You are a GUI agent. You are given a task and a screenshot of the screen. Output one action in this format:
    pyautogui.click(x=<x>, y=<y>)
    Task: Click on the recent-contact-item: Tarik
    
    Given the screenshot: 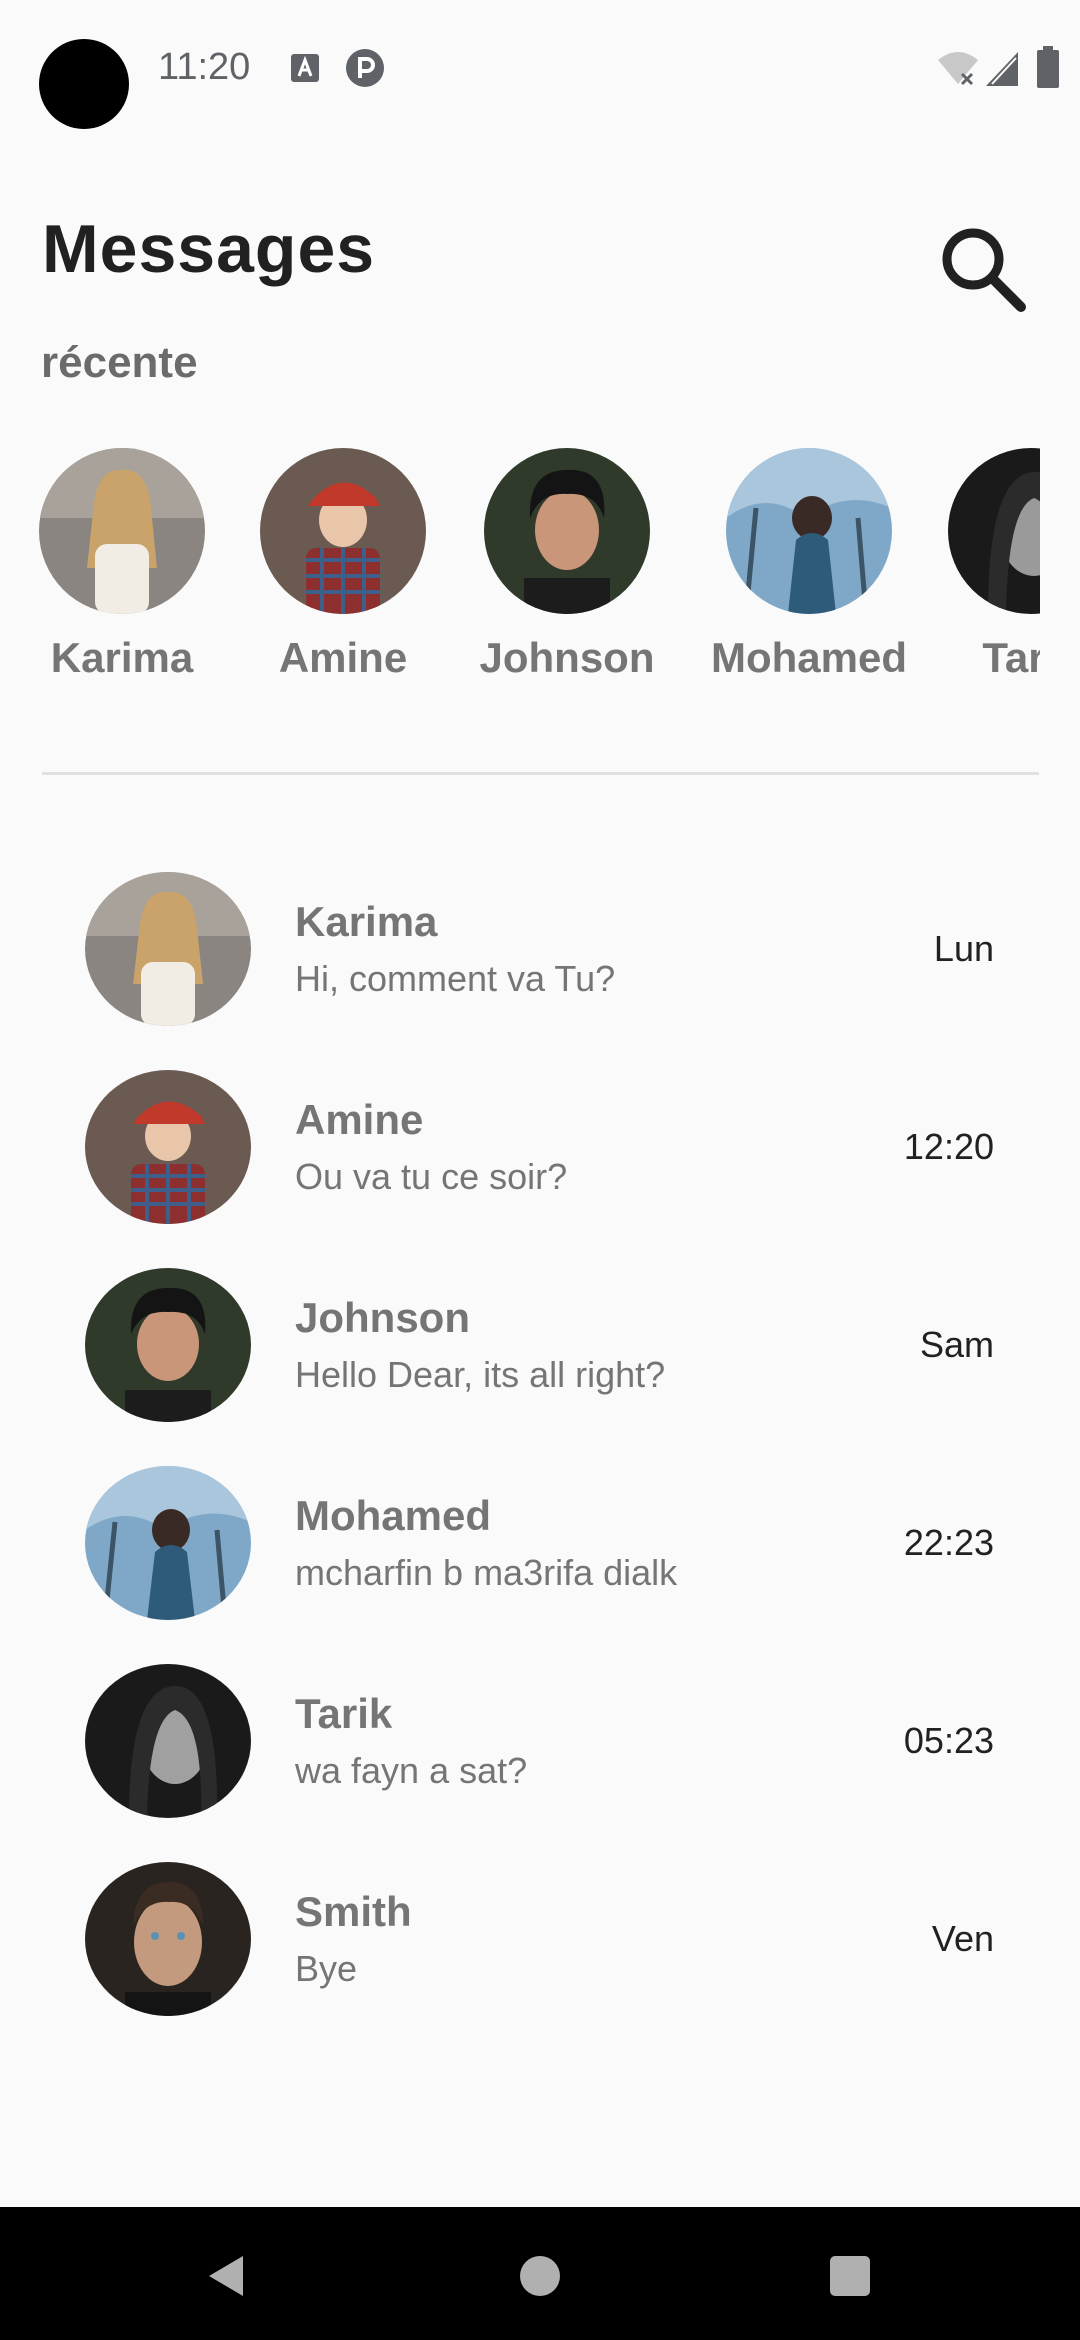 What is the action you would take?
    pyautogui.click(x=978, y=565)
    